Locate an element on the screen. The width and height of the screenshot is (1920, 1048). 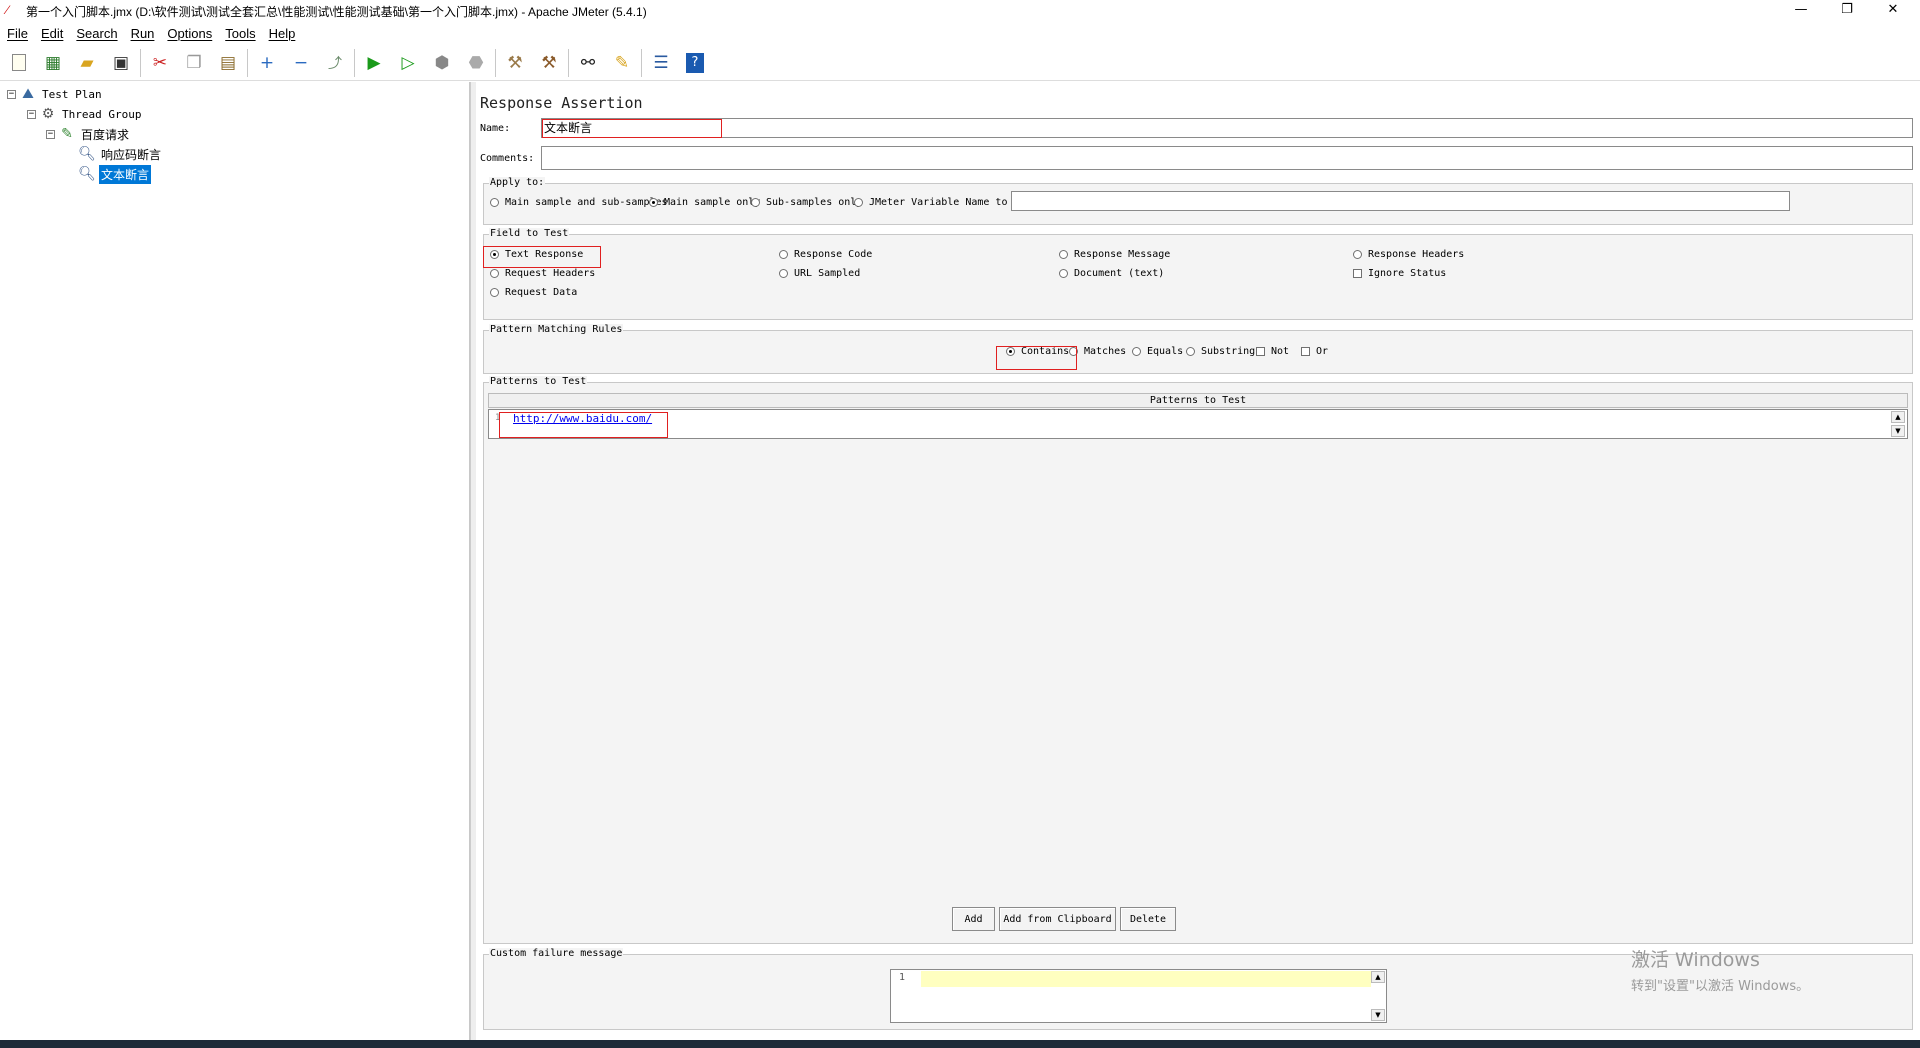
request-data-radio: Request Data is located at coordinates (533, 292).